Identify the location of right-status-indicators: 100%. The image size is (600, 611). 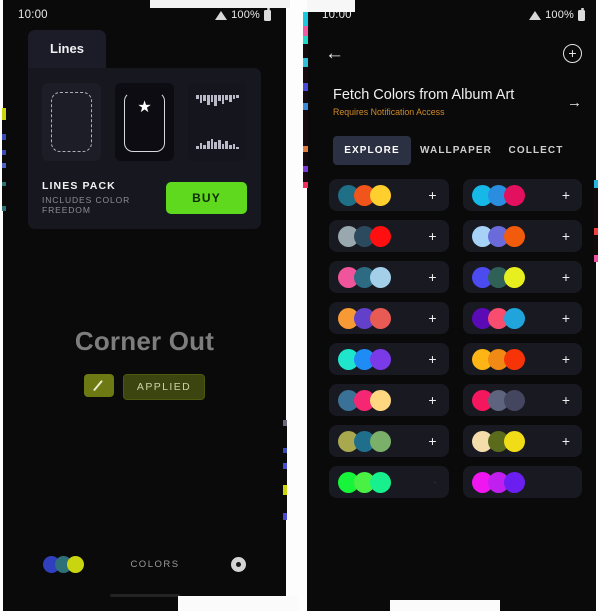
(557, 14).